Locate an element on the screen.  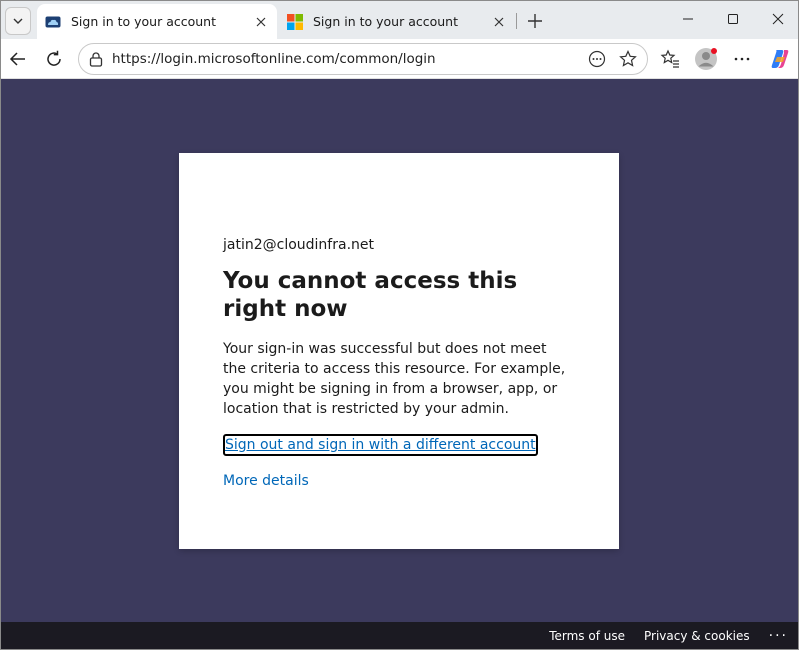
account-identity: jatin2@cloudinfra.net is located at coordinates (298, 245).